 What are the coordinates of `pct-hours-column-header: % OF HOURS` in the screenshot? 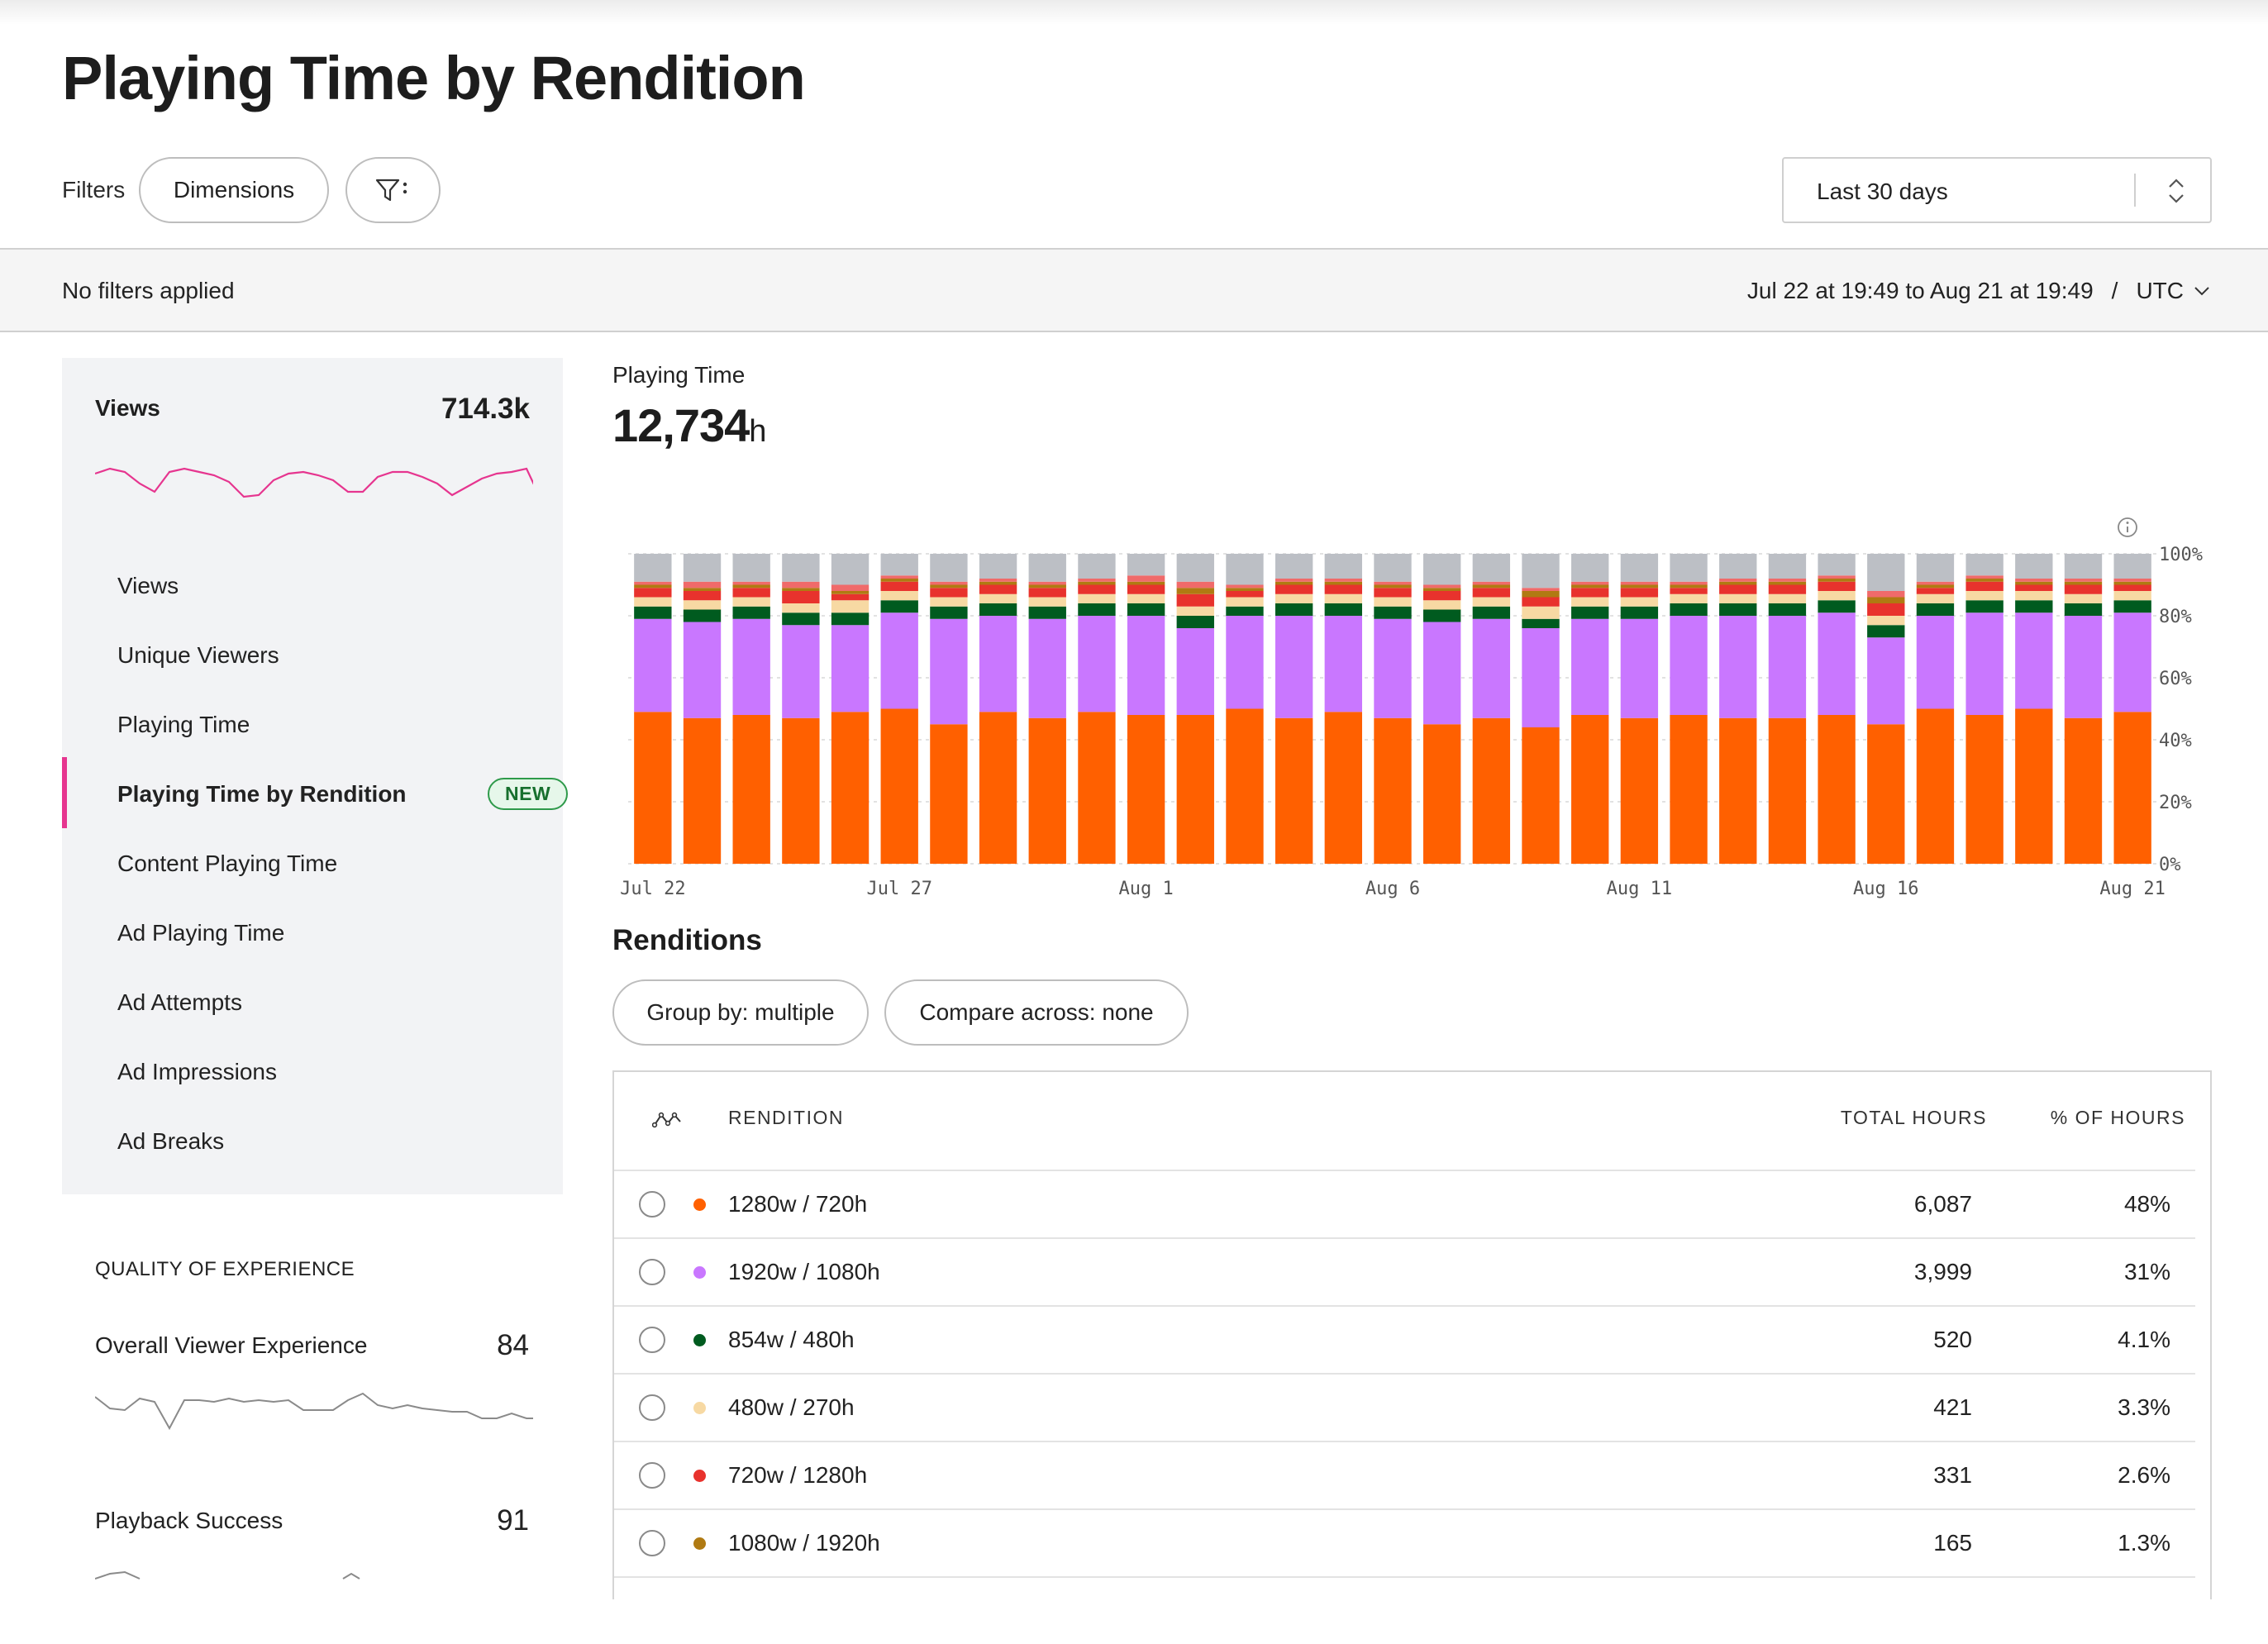 It's located at (2118, 1118).